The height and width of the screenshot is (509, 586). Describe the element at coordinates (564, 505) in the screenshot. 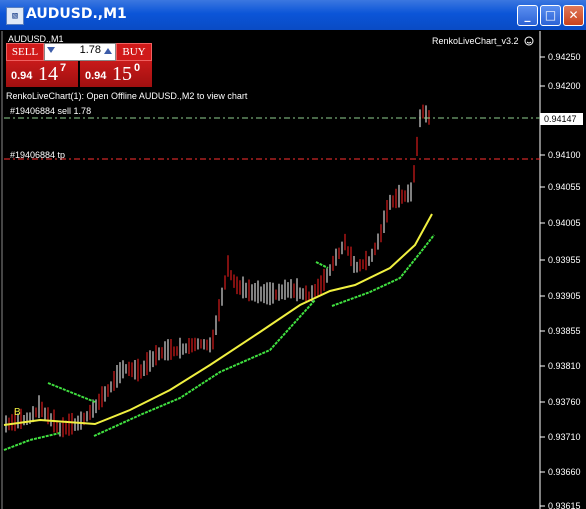

I see `price-tick-label: 0.93615` at that location.